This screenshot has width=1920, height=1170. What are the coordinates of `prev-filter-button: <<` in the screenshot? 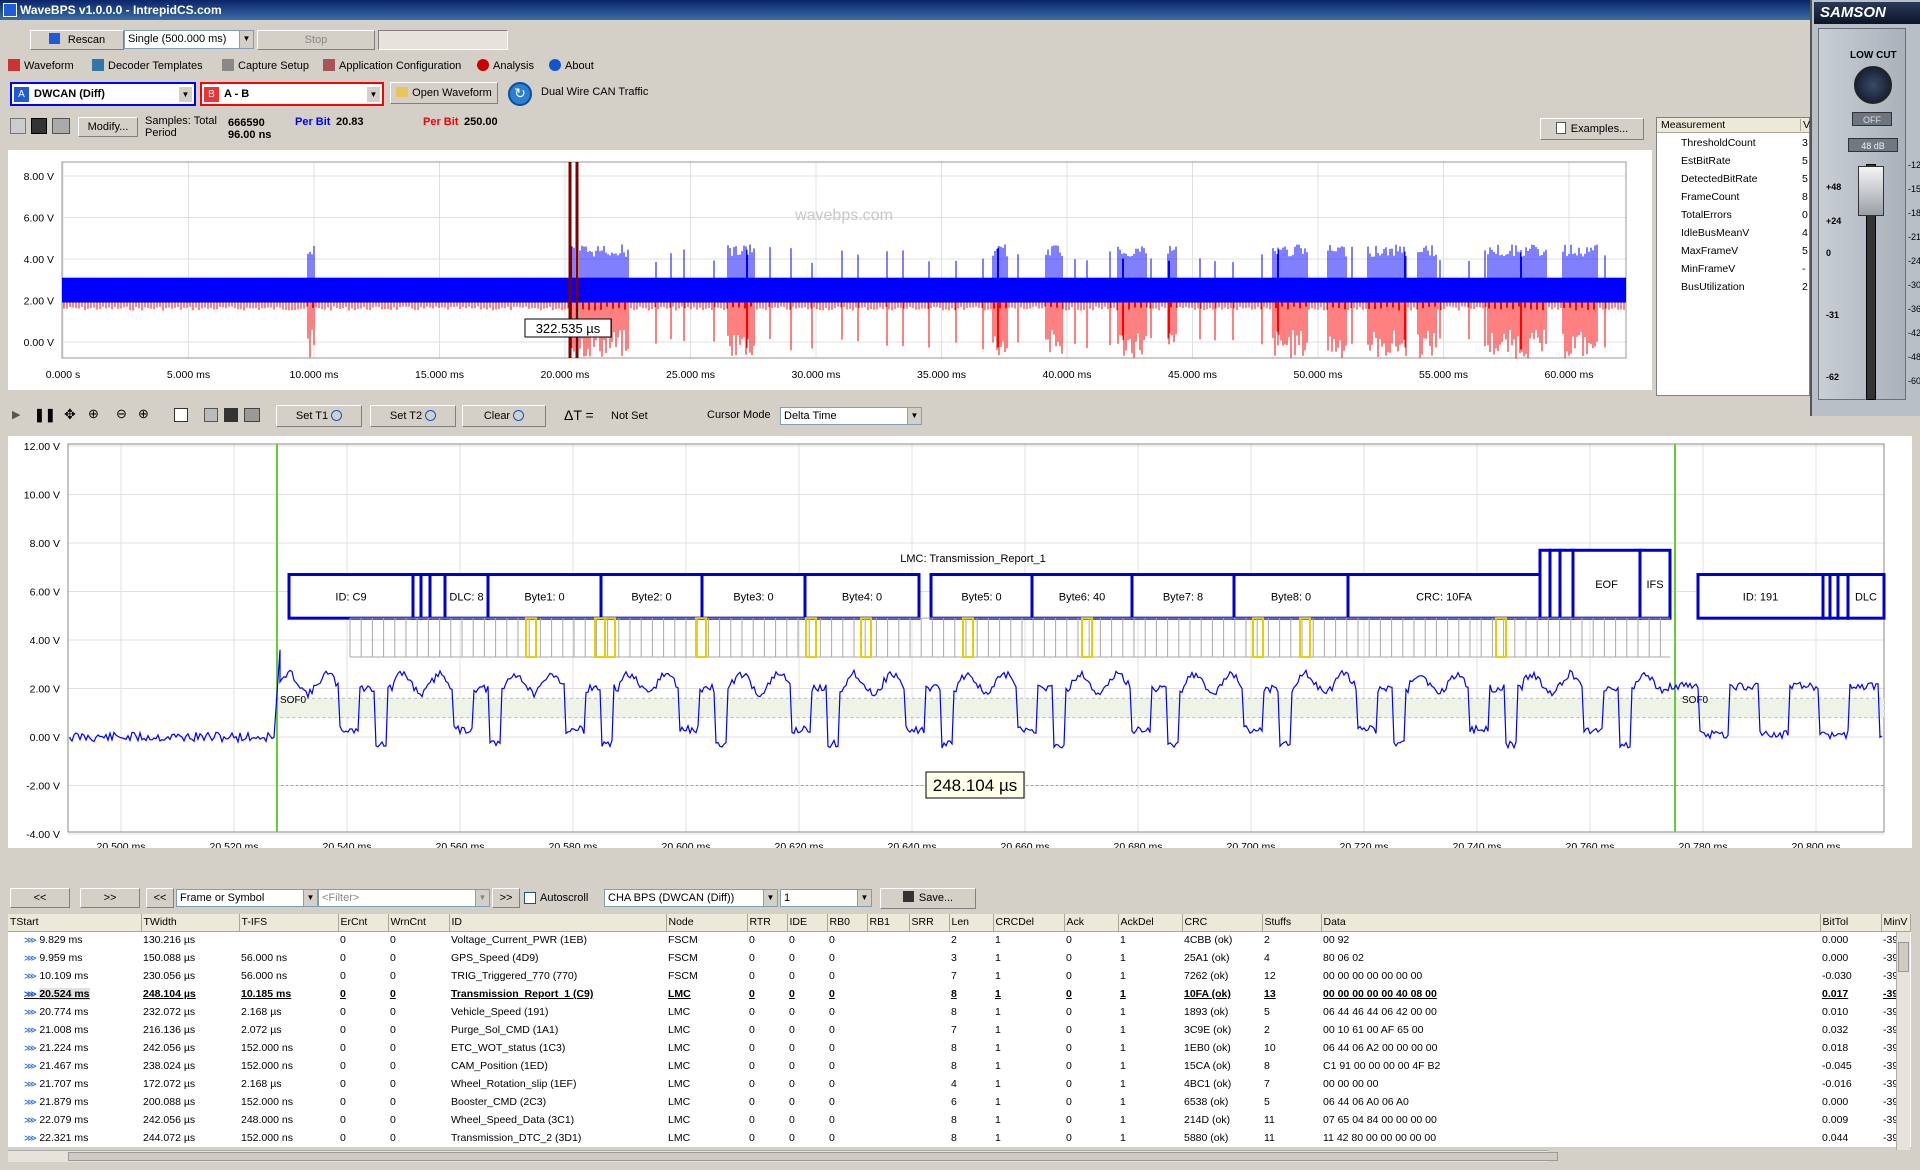 It's located at (160, 898).